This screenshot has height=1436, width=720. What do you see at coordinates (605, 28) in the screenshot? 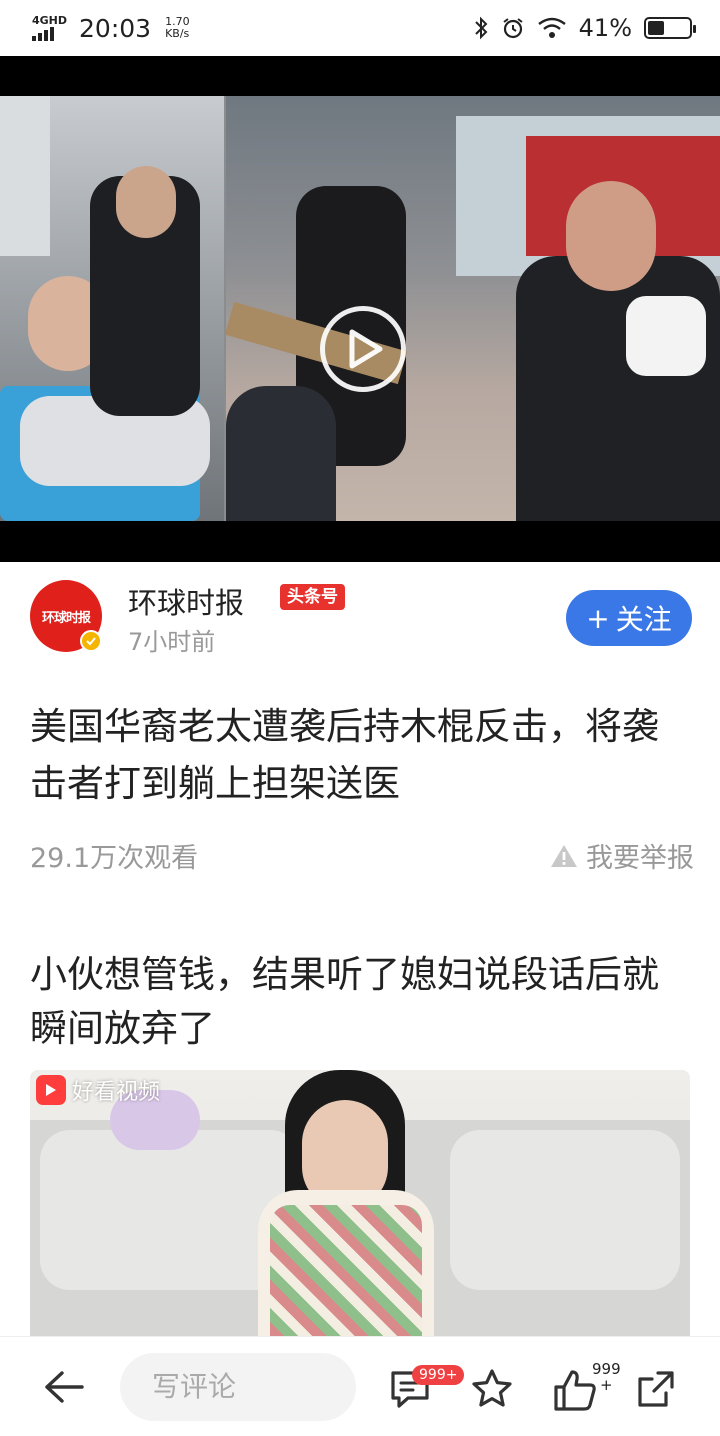
I see `battery-percent: 41%` at bounding box center [605, 28].